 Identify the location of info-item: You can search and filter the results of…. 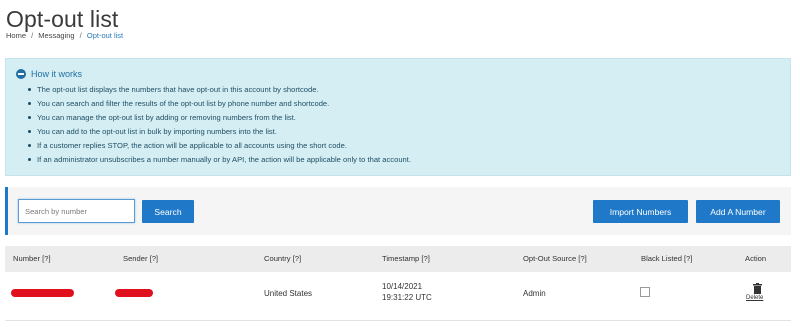
(219, 104).